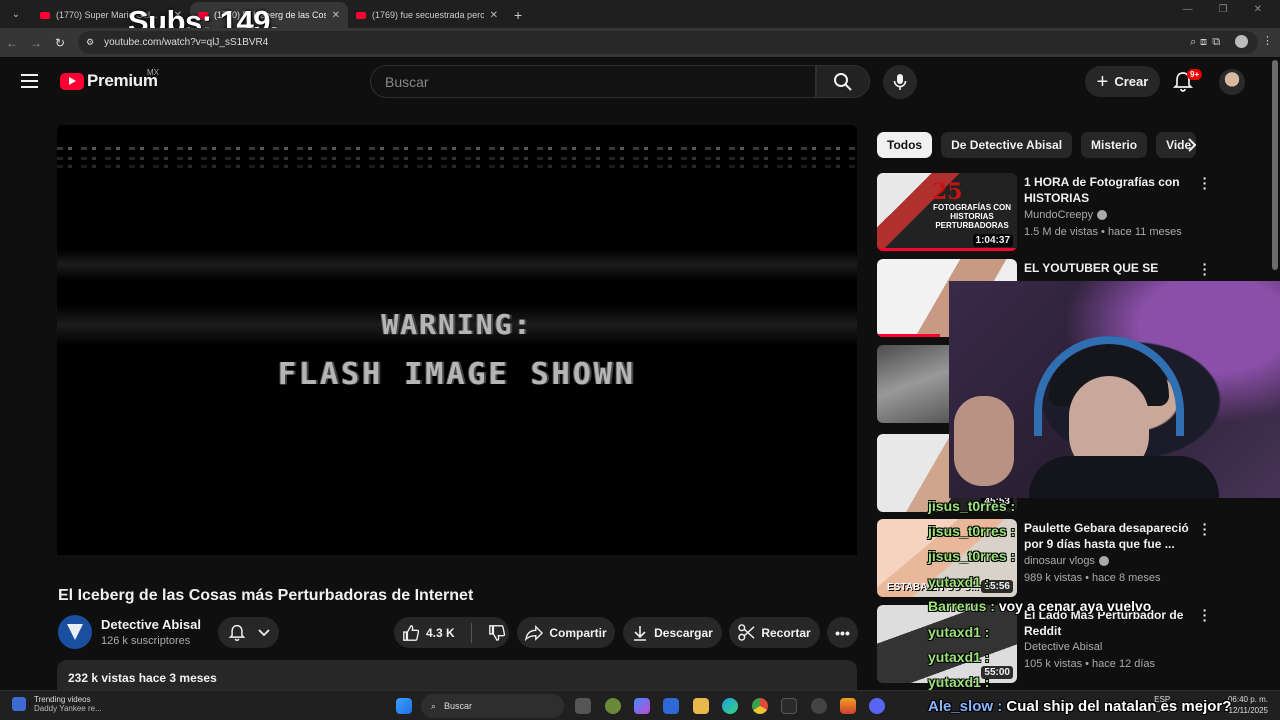  What do you see at coordinates (730, 706) in the screenshot?
I see `edge-icon` at bounding box center [730, 706].